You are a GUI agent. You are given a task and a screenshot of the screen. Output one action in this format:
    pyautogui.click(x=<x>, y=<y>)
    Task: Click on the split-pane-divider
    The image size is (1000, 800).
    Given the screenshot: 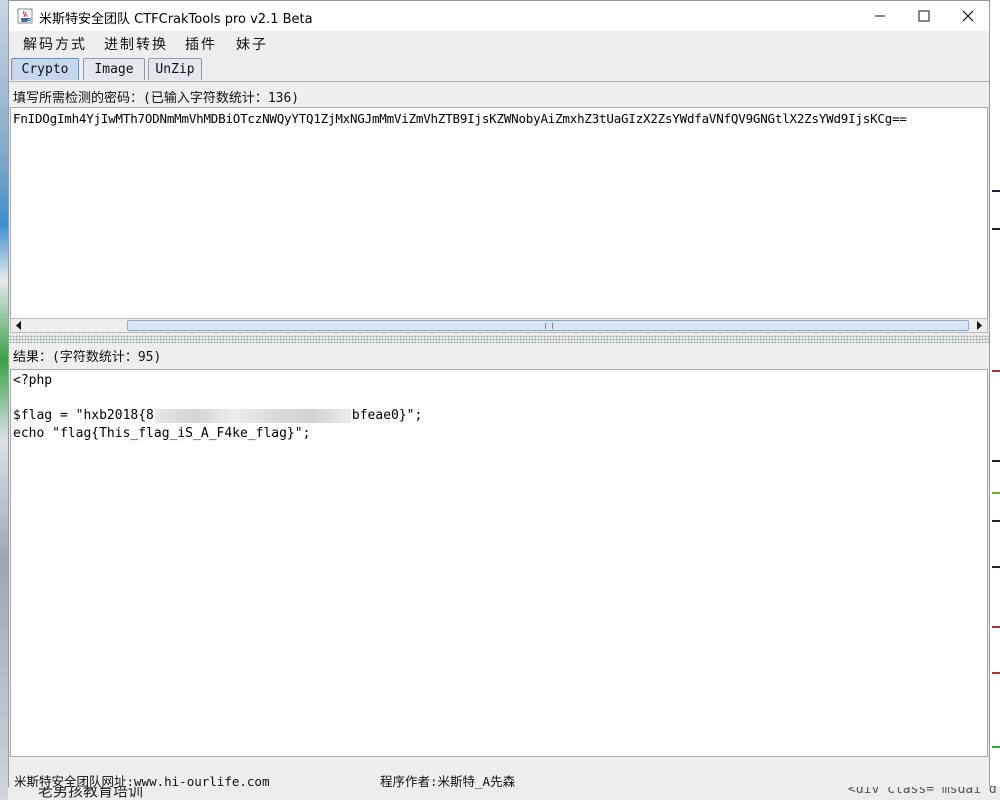 What is the action you would take?
    pyautogui.click(x=499, y=339)
    